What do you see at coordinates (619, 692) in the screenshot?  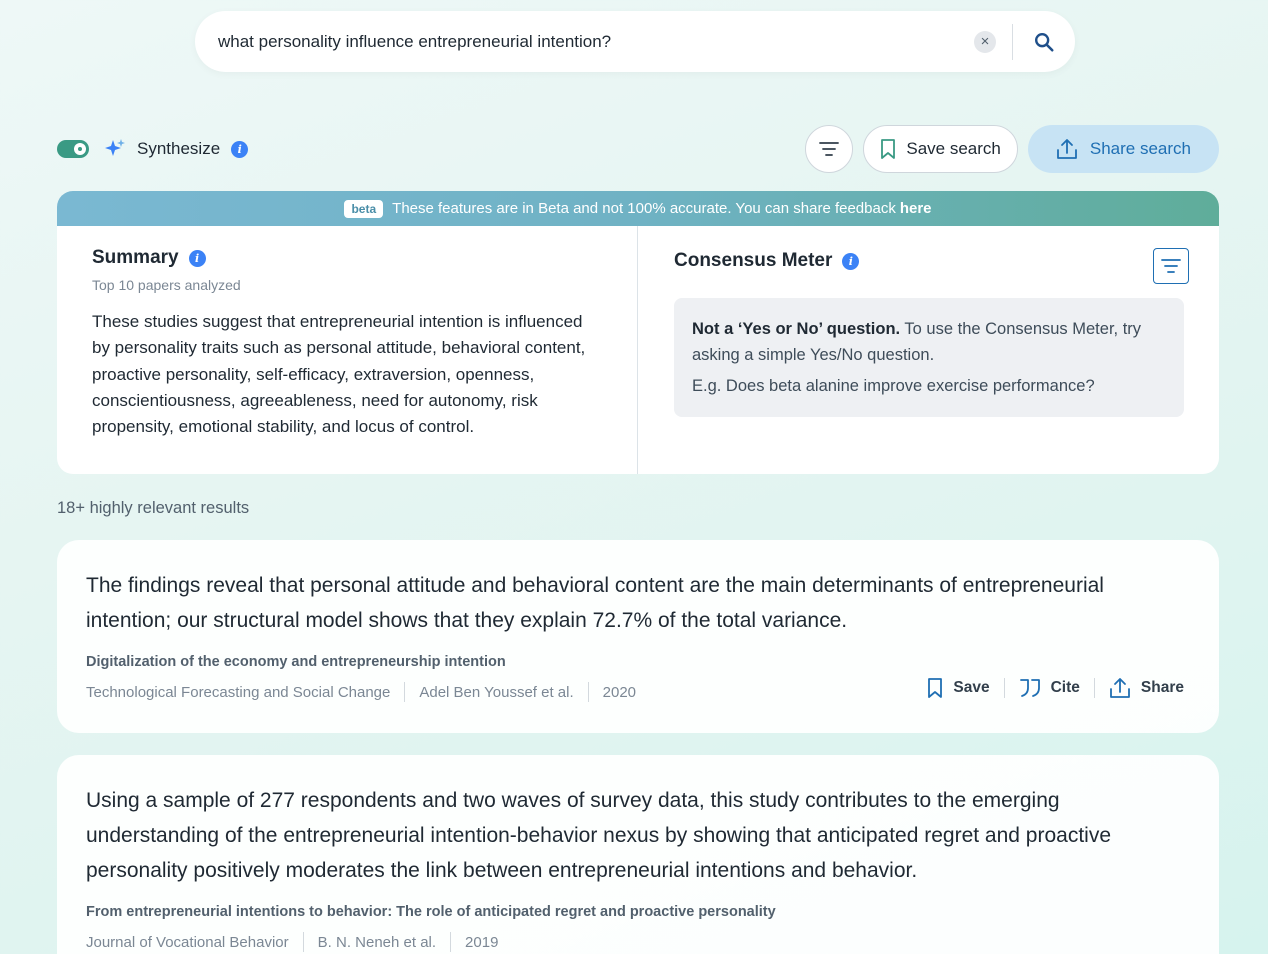 I see `result-year: 2020` at bounding box center [619, 692].